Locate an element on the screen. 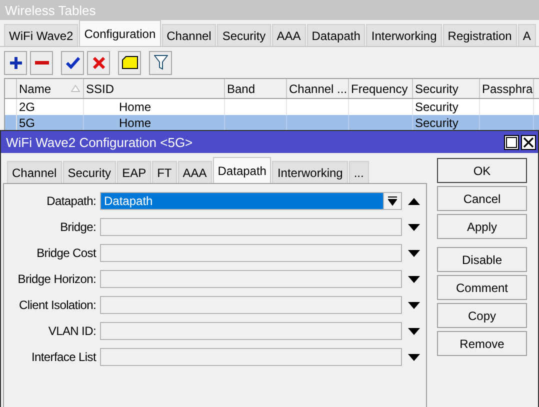 The width and height of the screenshot is (539, 407). filter-button is located at coordinates (160, 62).